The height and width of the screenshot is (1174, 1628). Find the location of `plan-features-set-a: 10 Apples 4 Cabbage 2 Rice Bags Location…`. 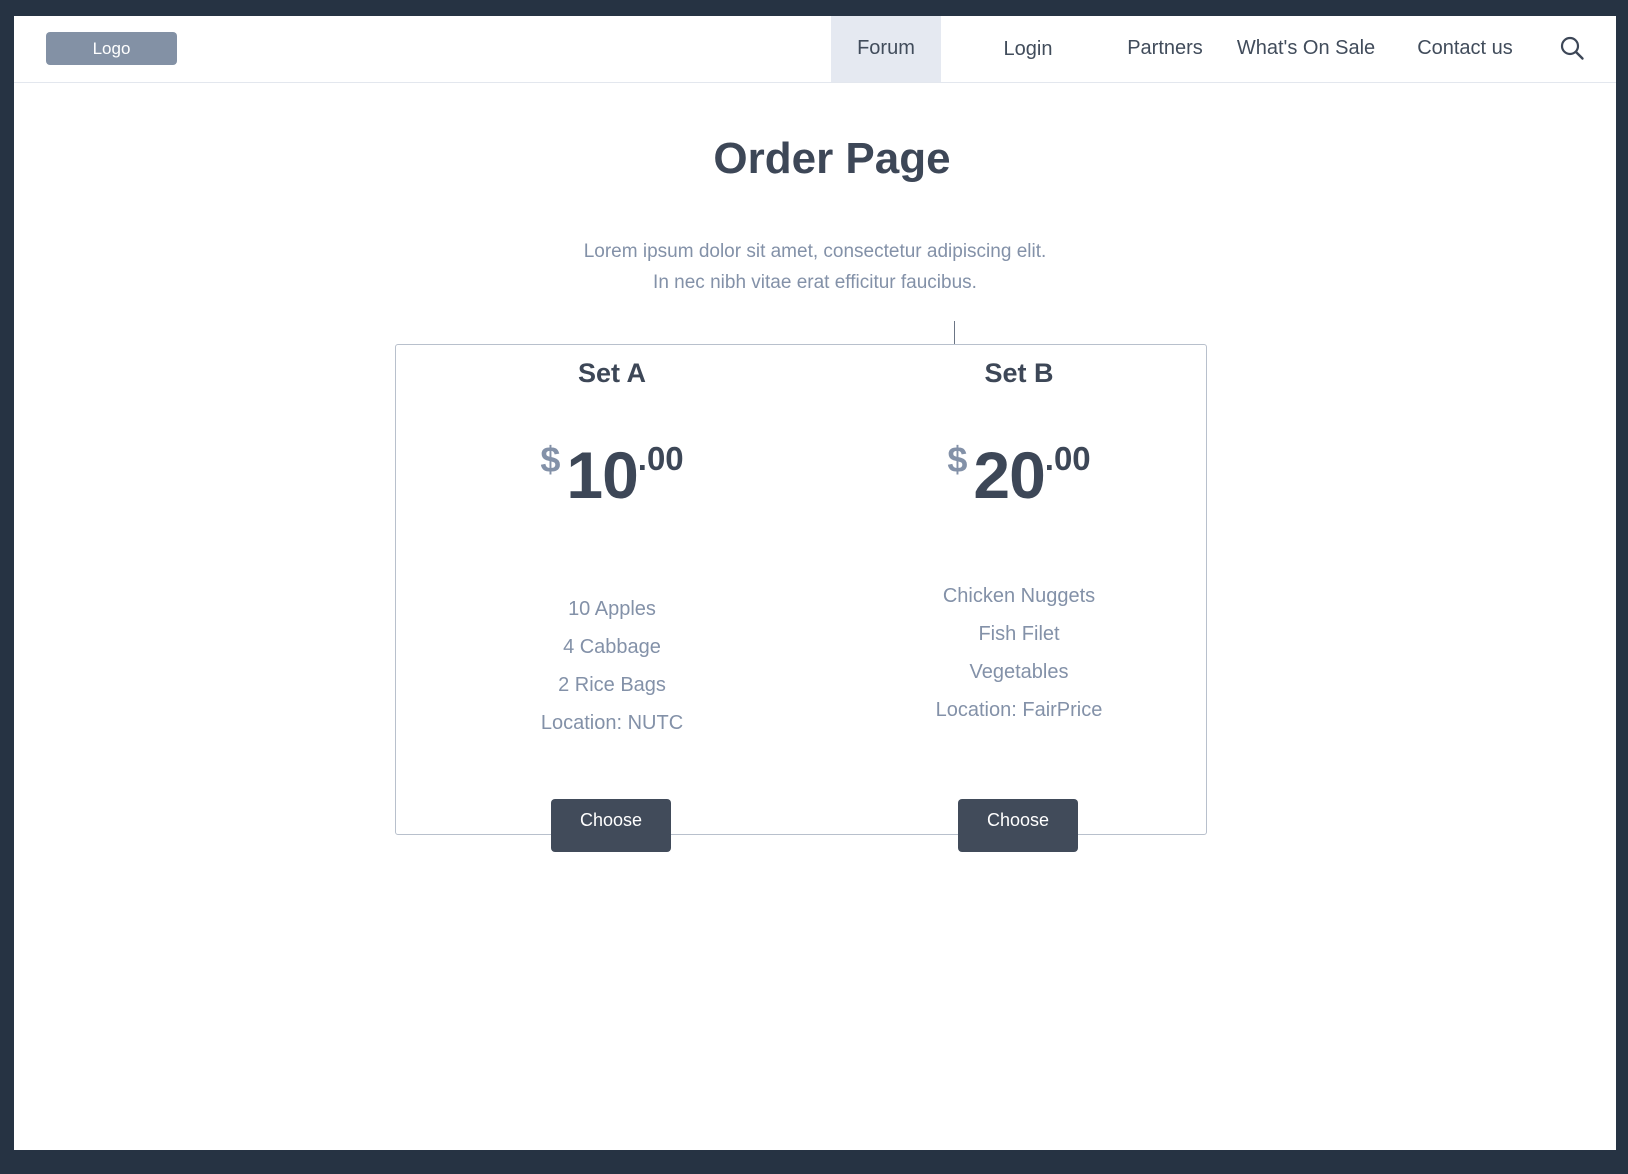

plan-features-set-a: 10 Apples 4 Cabbage 2 Rice Bags Location… is located at coordinates (612, 666).